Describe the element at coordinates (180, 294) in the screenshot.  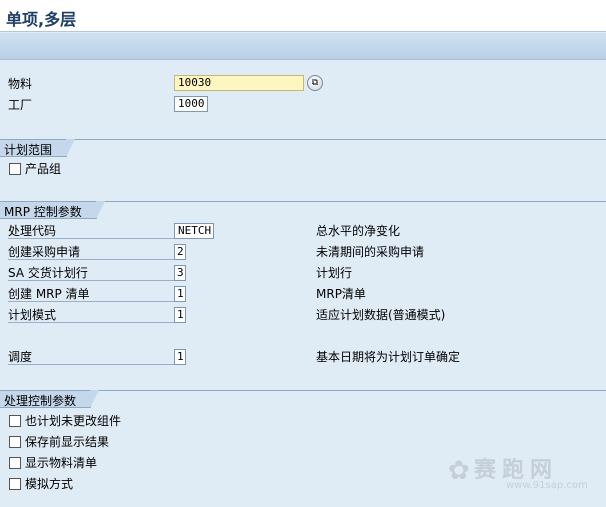
I see `create-mrp-list-input: 1` at that location.